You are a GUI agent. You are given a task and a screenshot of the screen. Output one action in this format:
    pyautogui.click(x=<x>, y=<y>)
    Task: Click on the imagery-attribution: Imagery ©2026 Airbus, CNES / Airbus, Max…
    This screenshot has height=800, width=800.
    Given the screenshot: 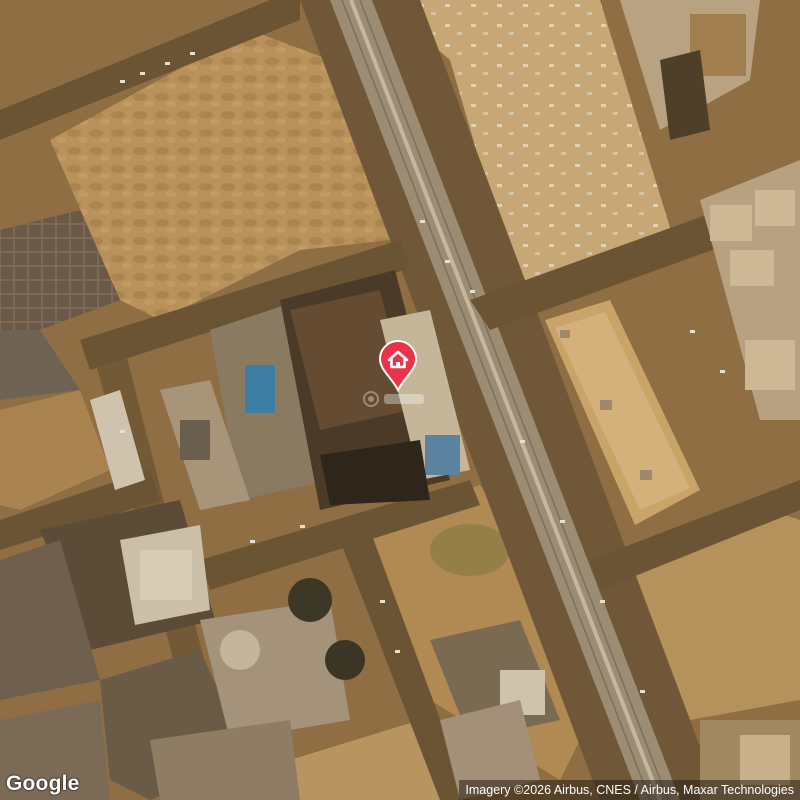 What is the action you would take?
    pyautogui.click(x=629, y=790)
    